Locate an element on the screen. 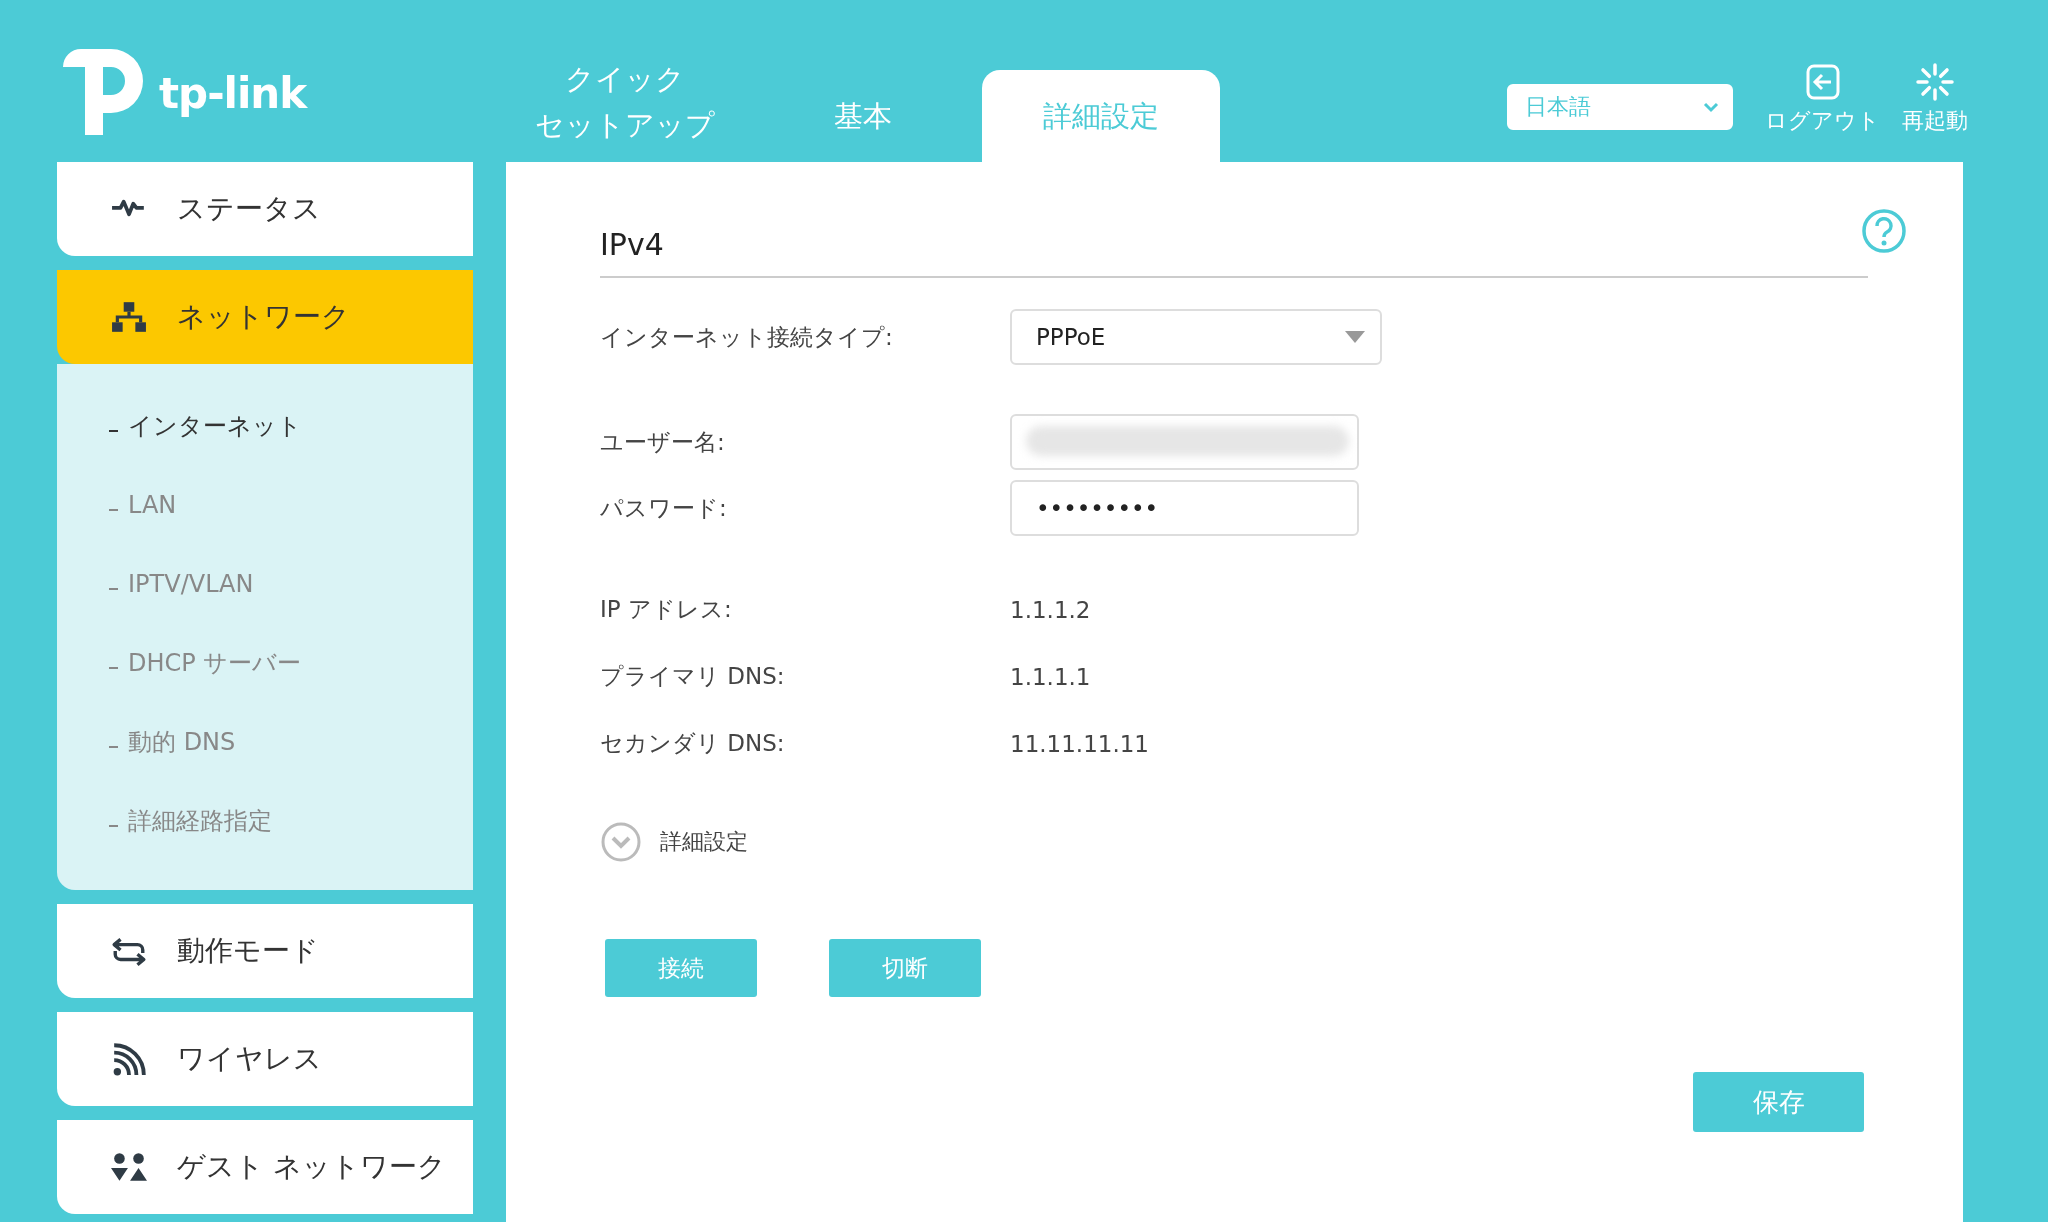 This screenshot has width=2048, height=1222. nav-tab: クイック セットアップ is located at coordinates (625, 102).